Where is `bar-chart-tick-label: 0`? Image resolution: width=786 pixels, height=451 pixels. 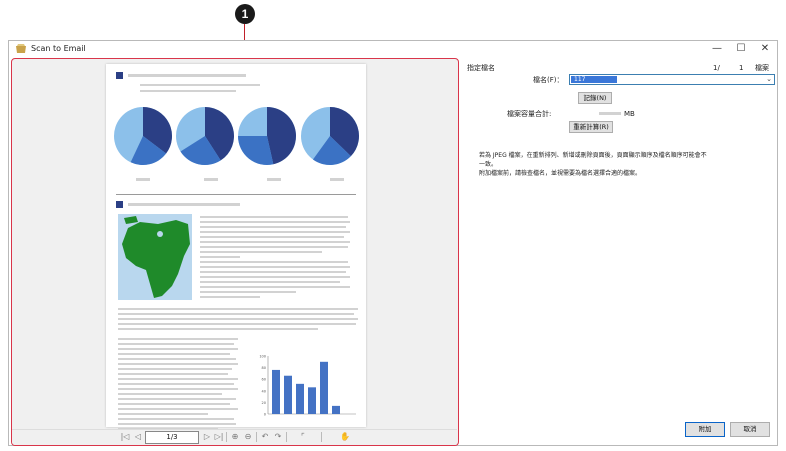 bar-chart-tick-label: 0 is located at coordinates (265, 415).